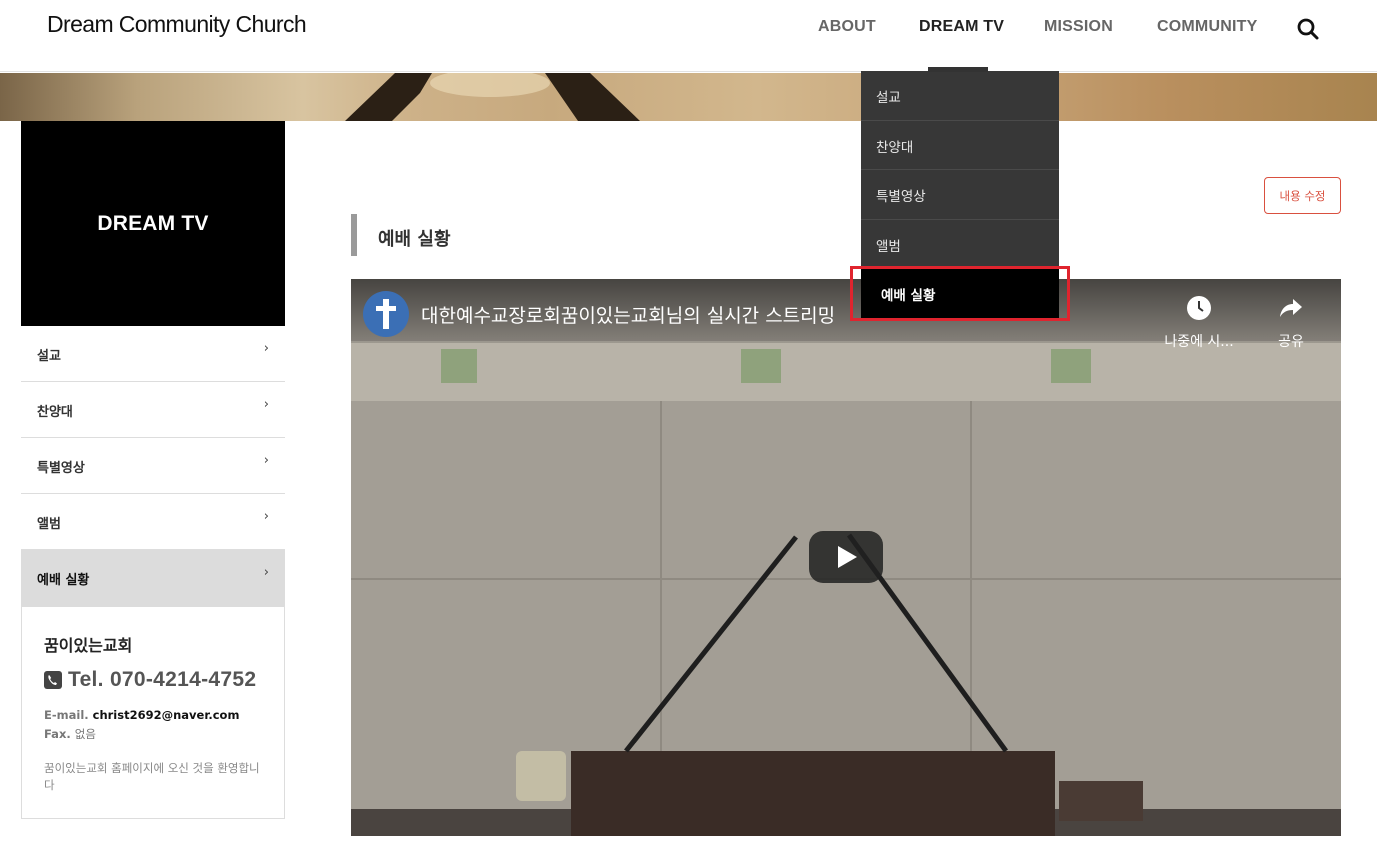  I want to click on clock-icon, so click(1199, 308).